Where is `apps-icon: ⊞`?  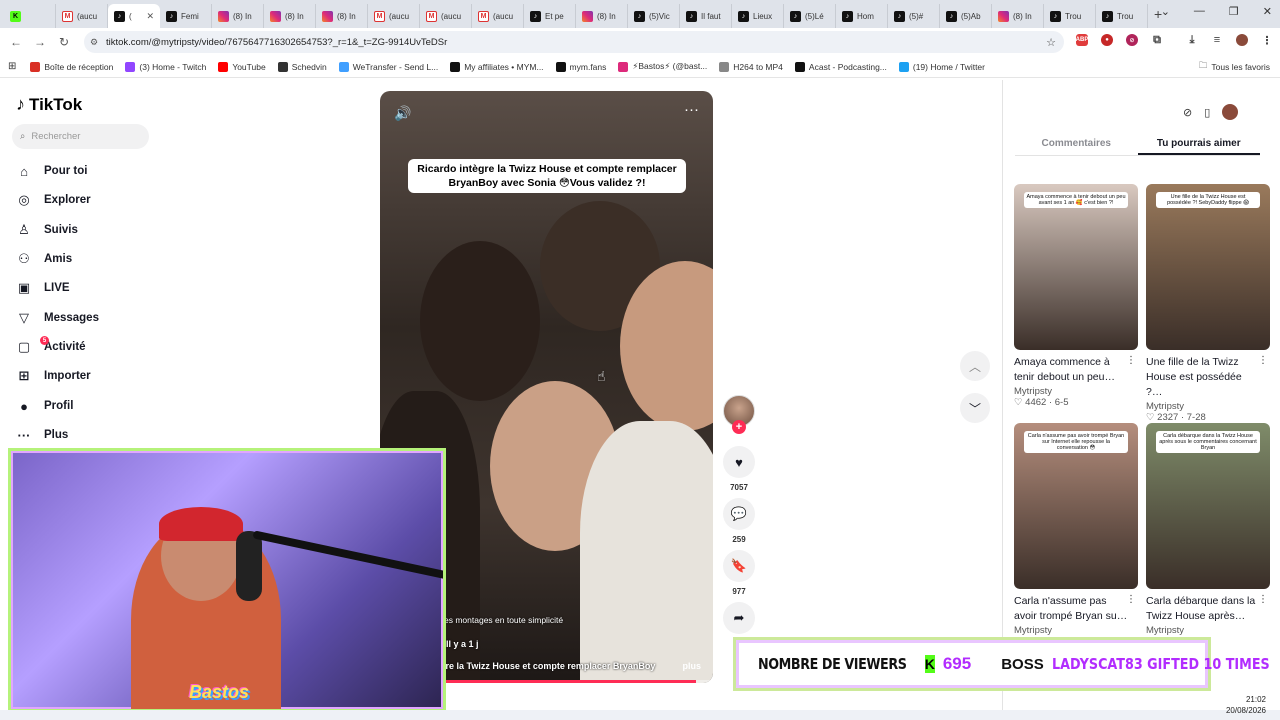
apps-icon: ⊞ is located at coordinates (12, 66).